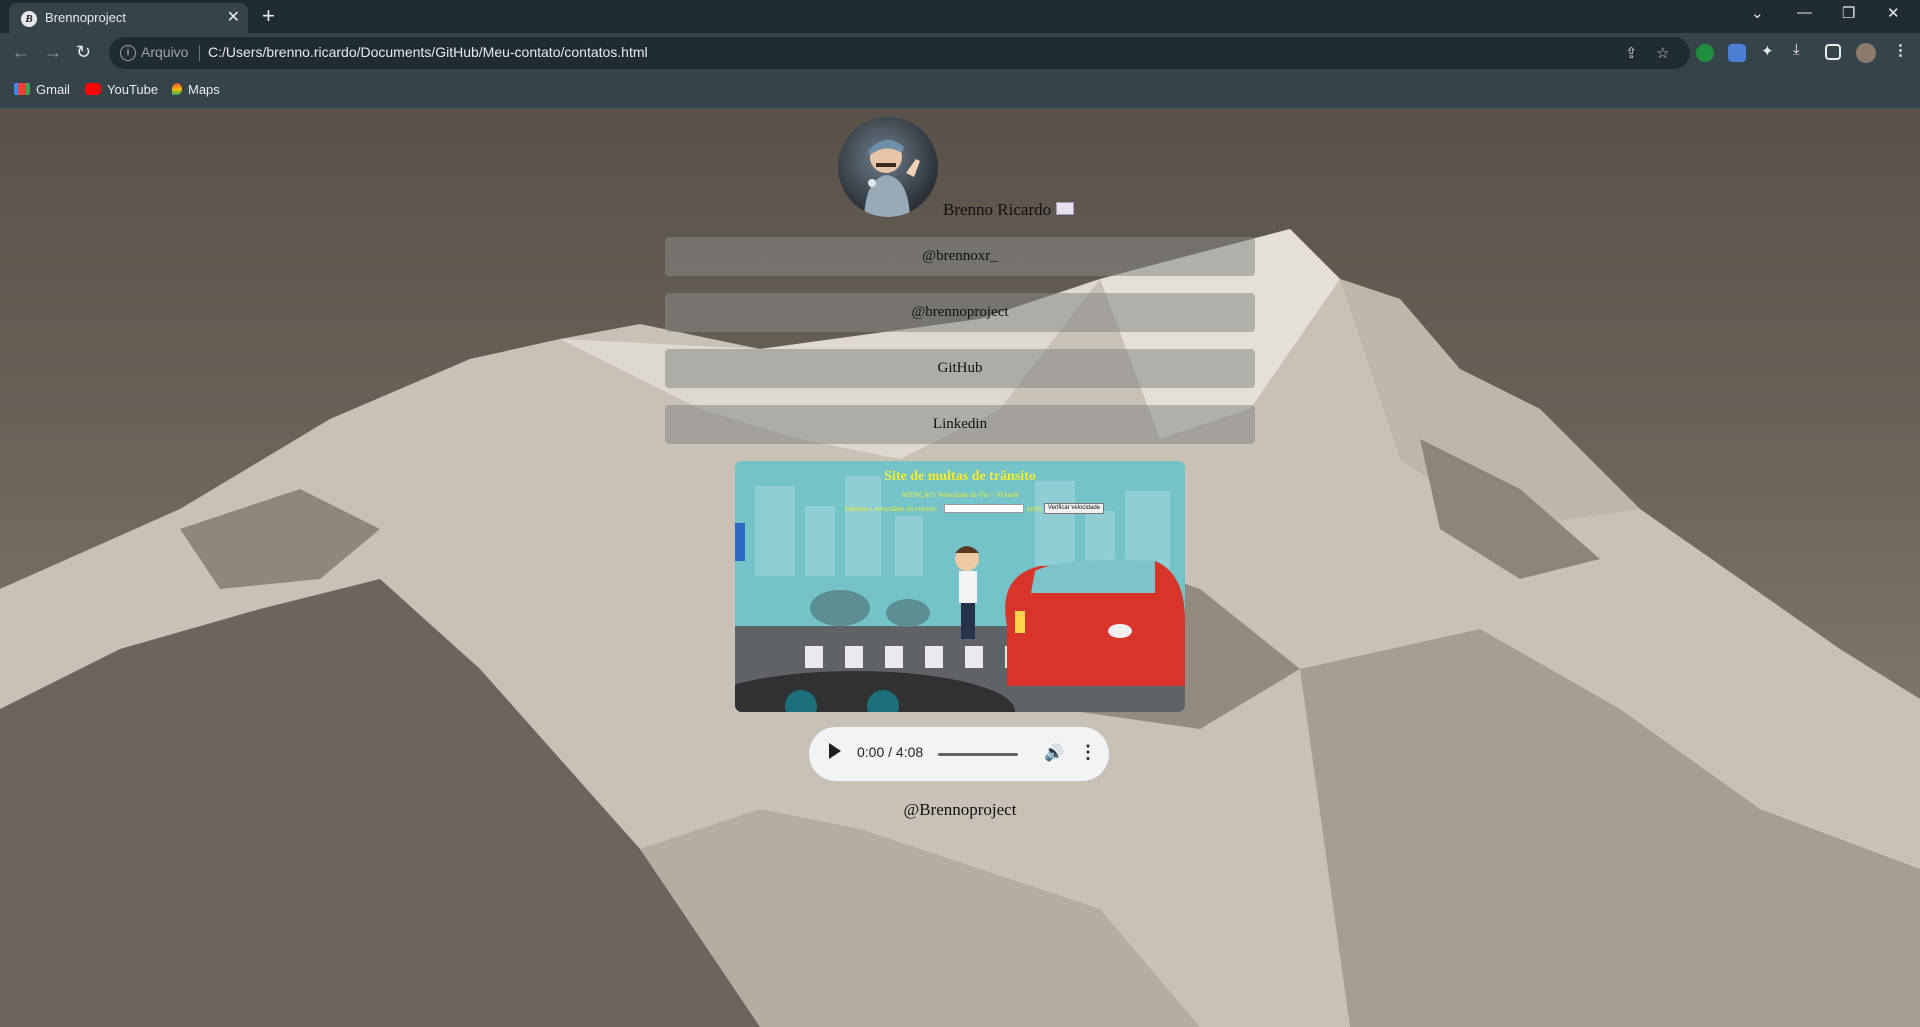 Image resolution: width=1920 pixels, height=1027 pixels. What do you see at coordinates (960, 312) in the screenshot?
I see `project-link-button: @brennoproject` at bounding box center [960, 312].